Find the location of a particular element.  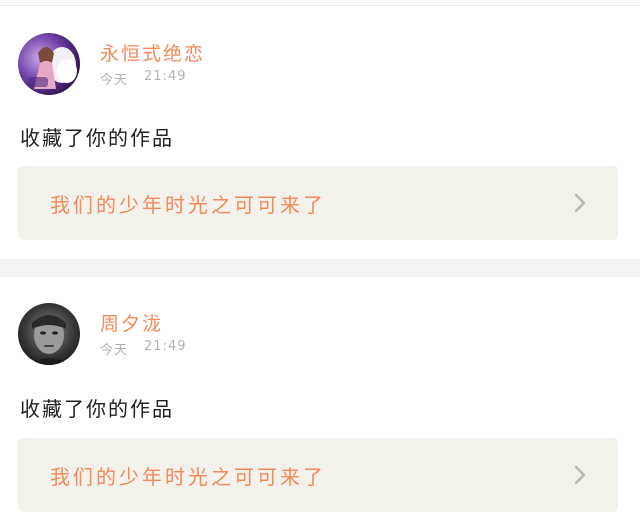

username: 周夕泷 is located at coordinates (143, 324).